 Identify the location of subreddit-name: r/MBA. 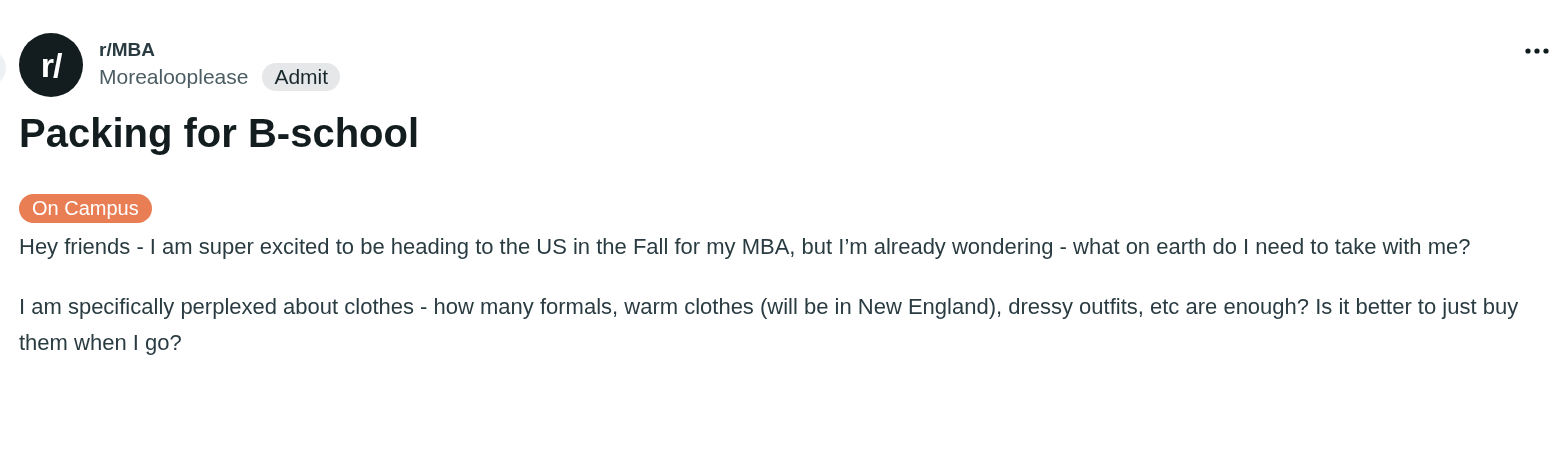
(127, 50).